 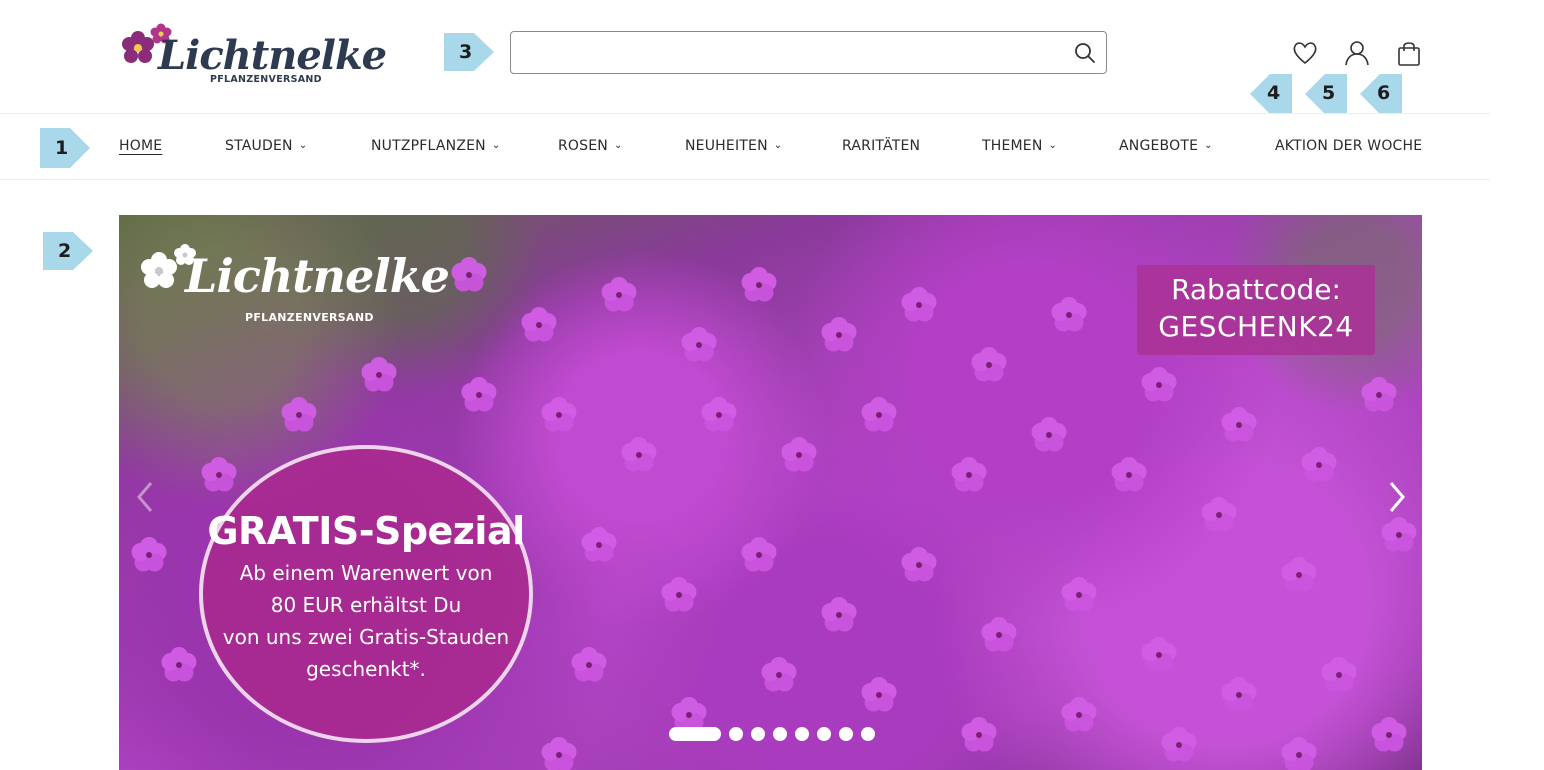 I want to click on user-icon, so click(x=1357, y=53).